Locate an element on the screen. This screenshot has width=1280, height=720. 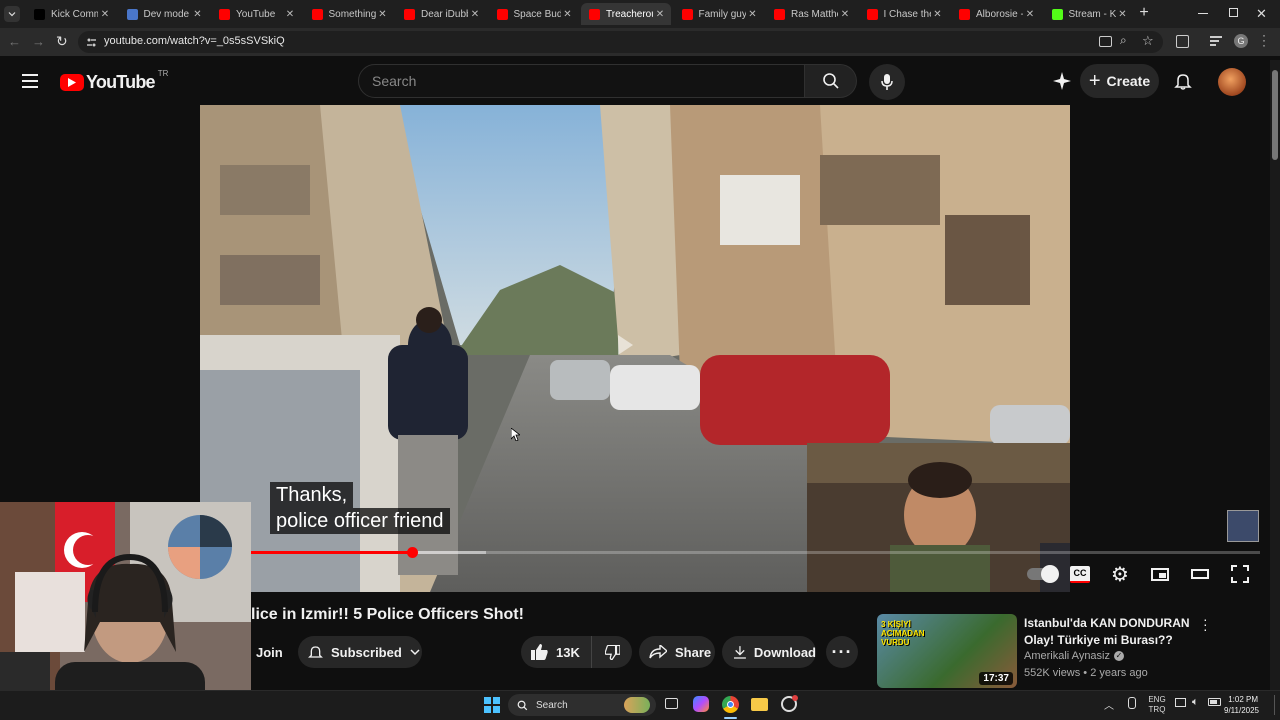
caption-line-2: police officer friend is located at coordinates (360, 521).